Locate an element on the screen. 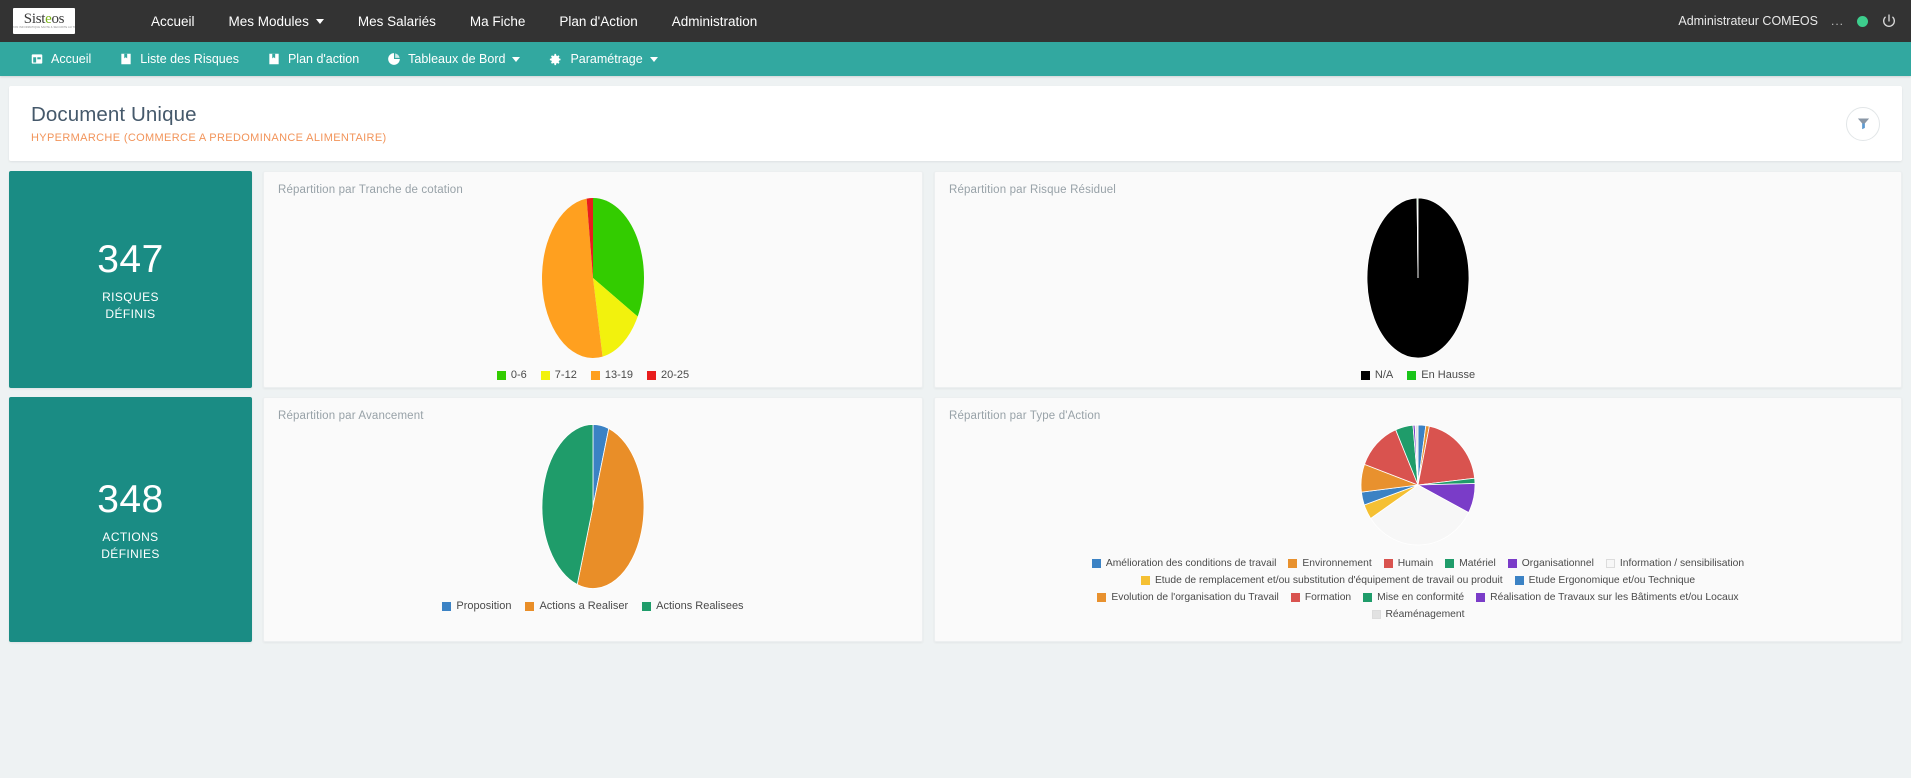 This screenshot has width=1911, height=778. legend-item: Réaménagement is located at coordinates (1418, 614).